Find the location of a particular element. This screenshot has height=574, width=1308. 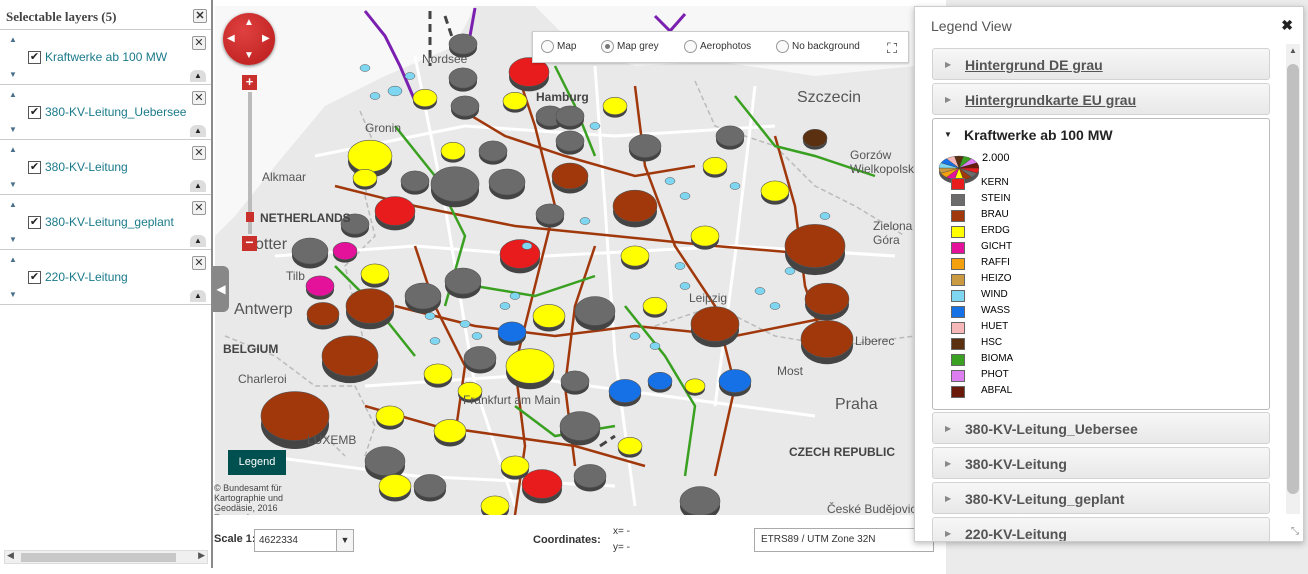

caret-down-icon: ▼ is located at coordinates (948, 134).